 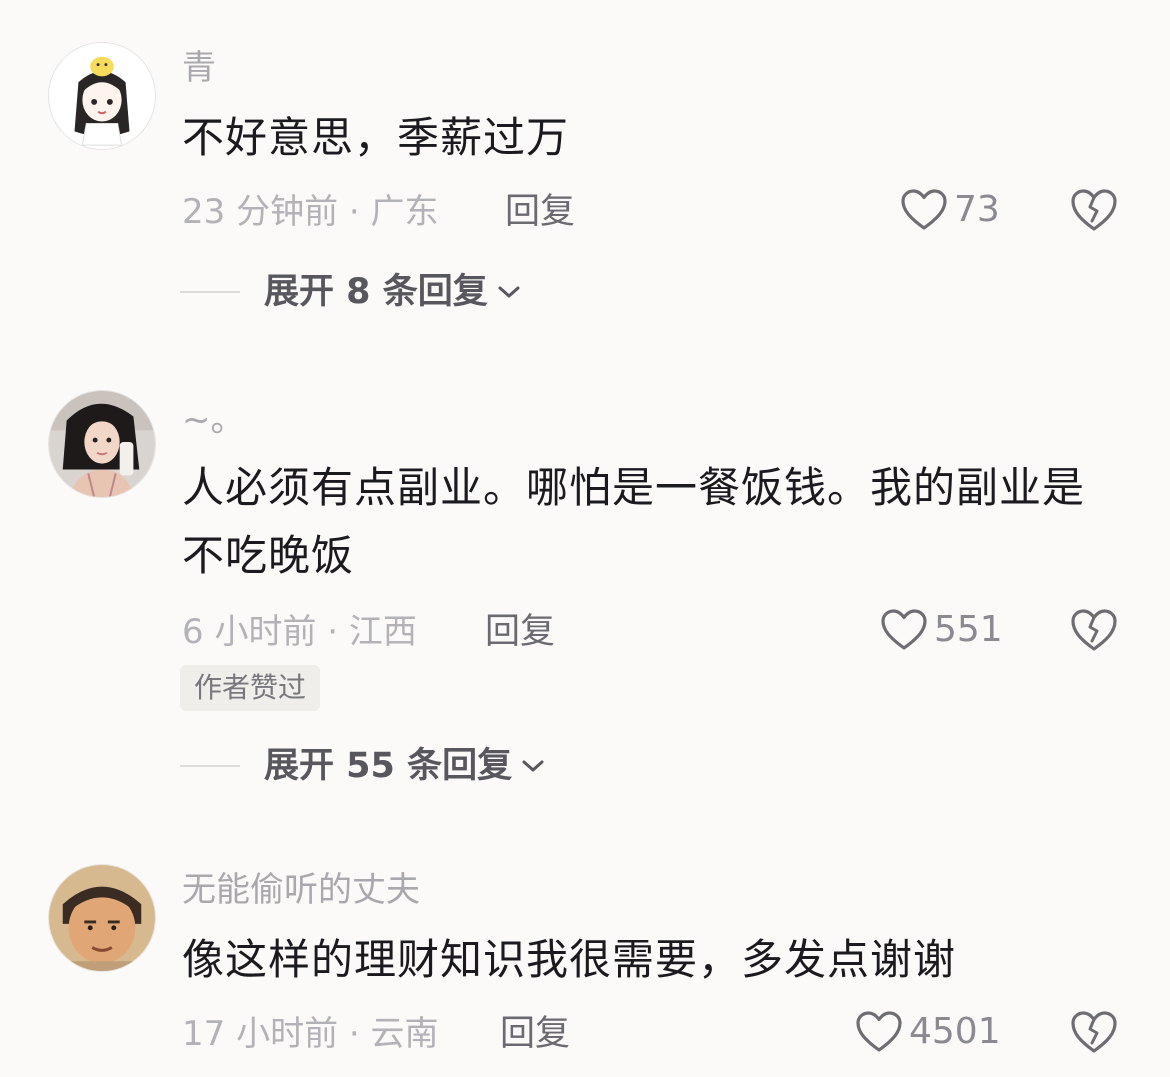 What do you see at coordinates (950, 210) in the screenshot?
I see `like-button: 73` at bounding box center [950, 210].